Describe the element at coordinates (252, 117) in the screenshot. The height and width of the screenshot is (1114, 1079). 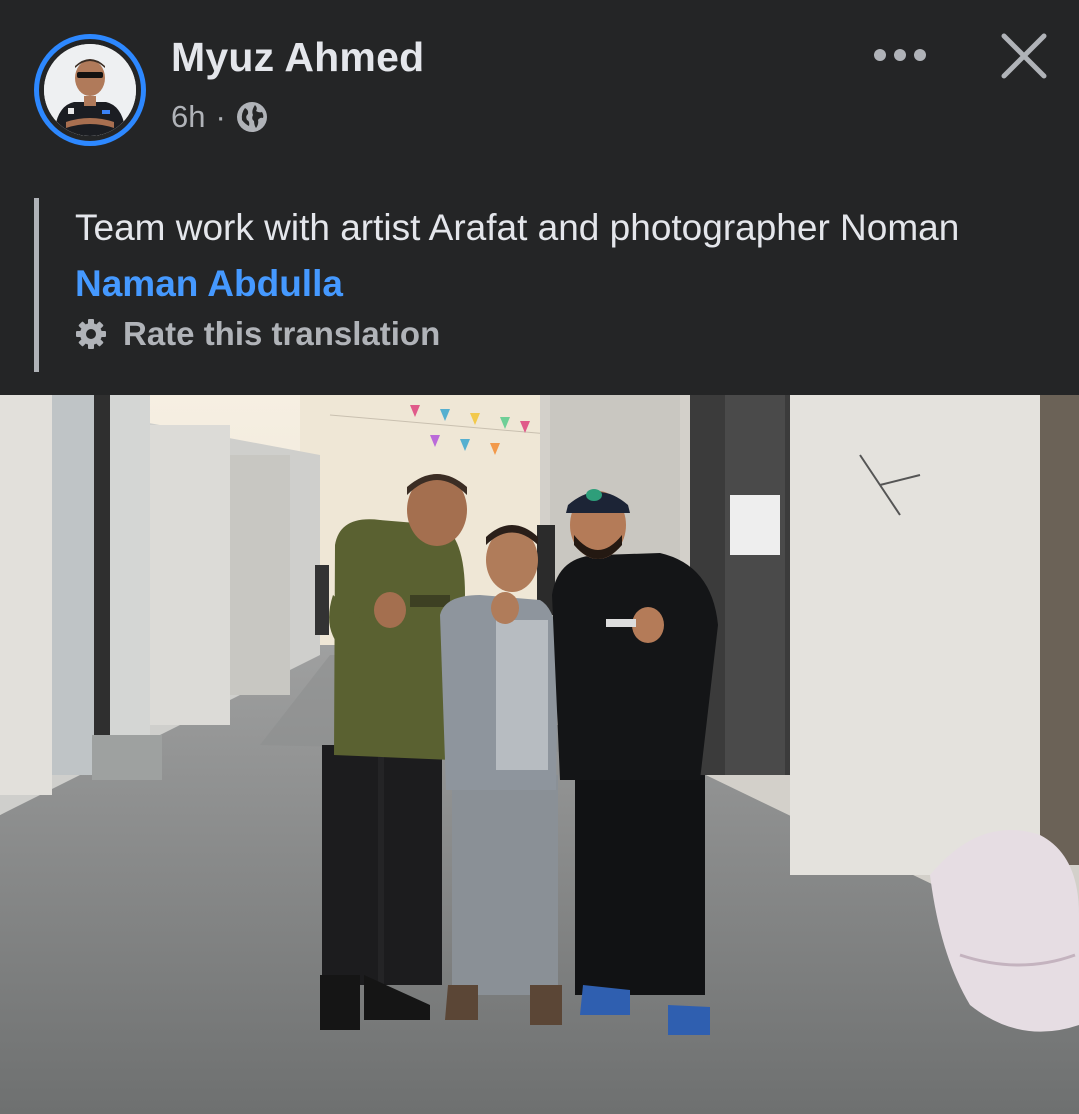
I see `globe-icon` at that location.